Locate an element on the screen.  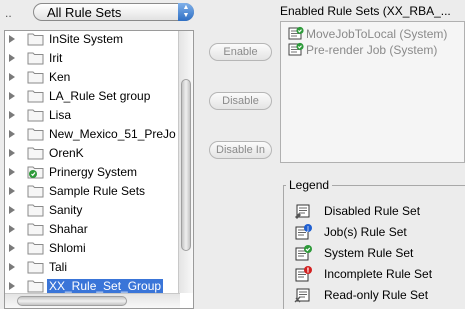
tree-item-label: Prinergy System is located at coordinates (93, 172).